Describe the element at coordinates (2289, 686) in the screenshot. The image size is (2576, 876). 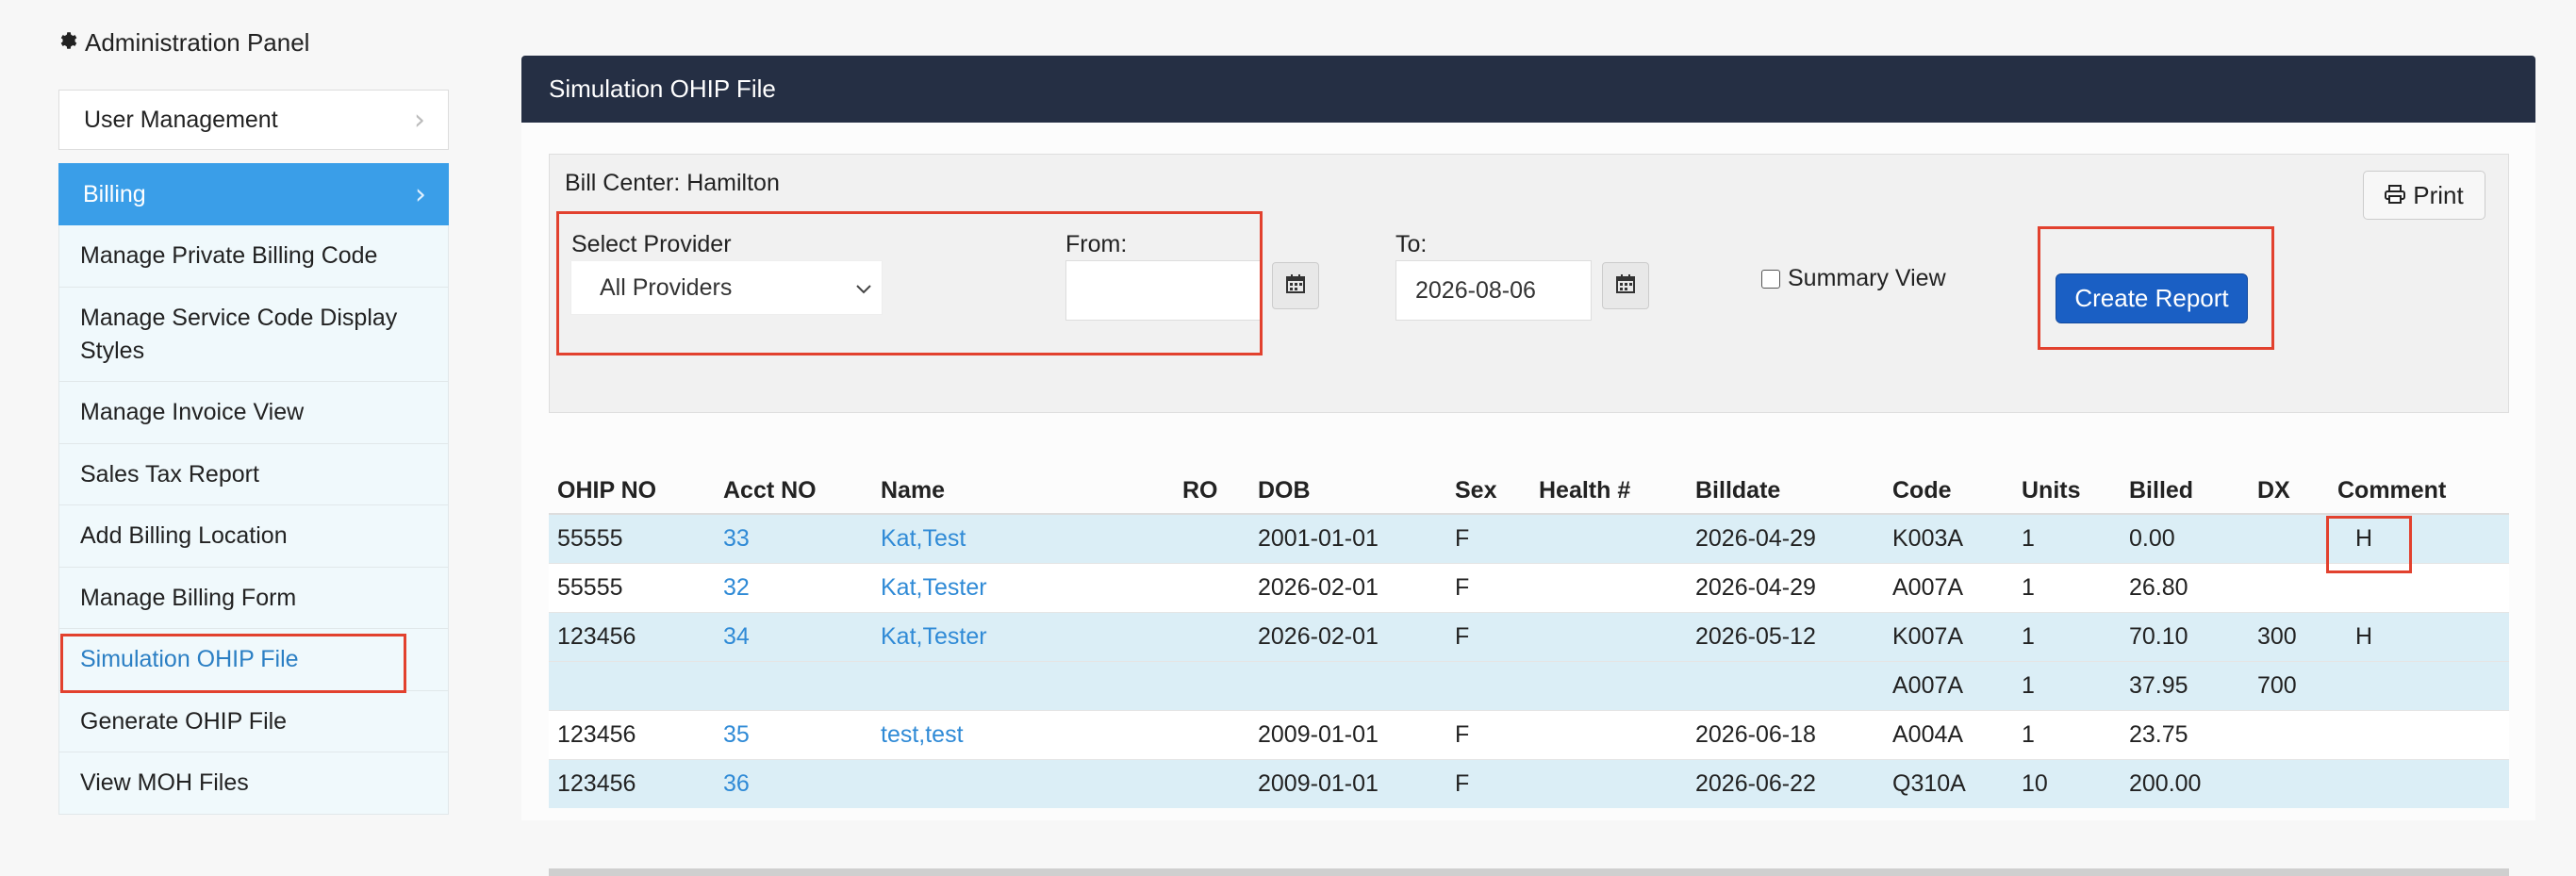
I see `dx-cell: 700` at that location.